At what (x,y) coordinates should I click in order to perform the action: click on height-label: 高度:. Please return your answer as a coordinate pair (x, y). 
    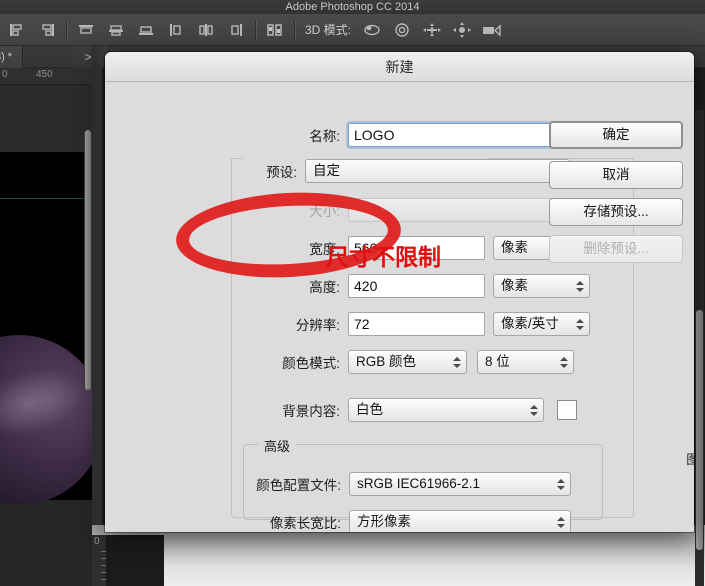
    Looking at the image, I should click on (324, 287).